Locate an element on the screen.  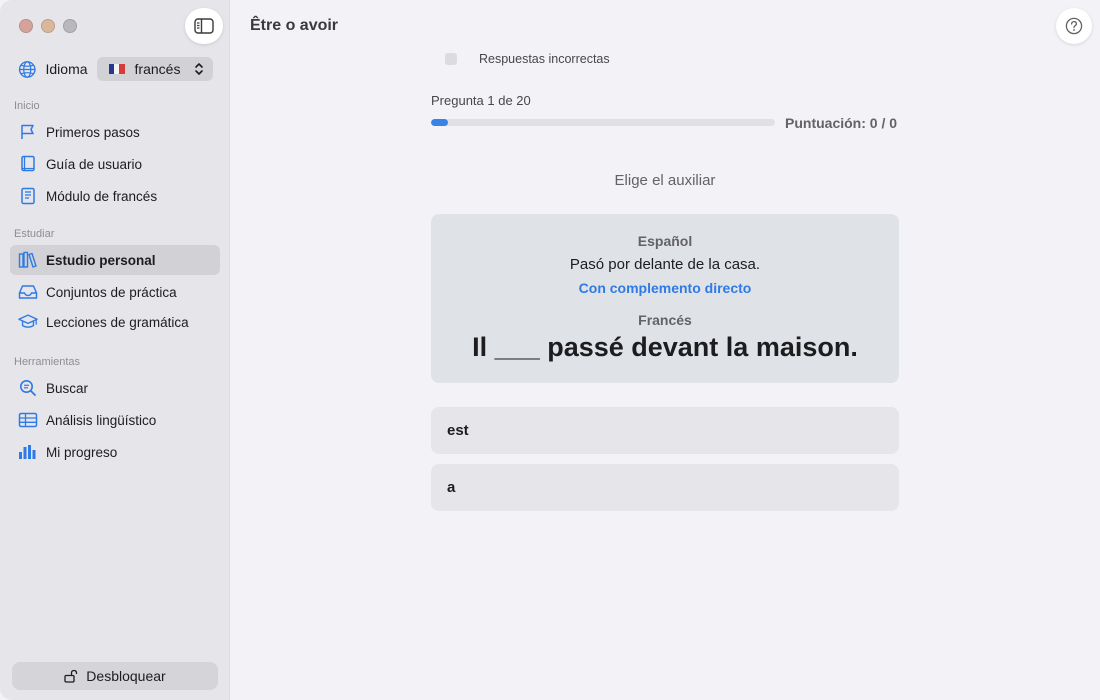
sidebar-icon is located at coordinates (204, 26).